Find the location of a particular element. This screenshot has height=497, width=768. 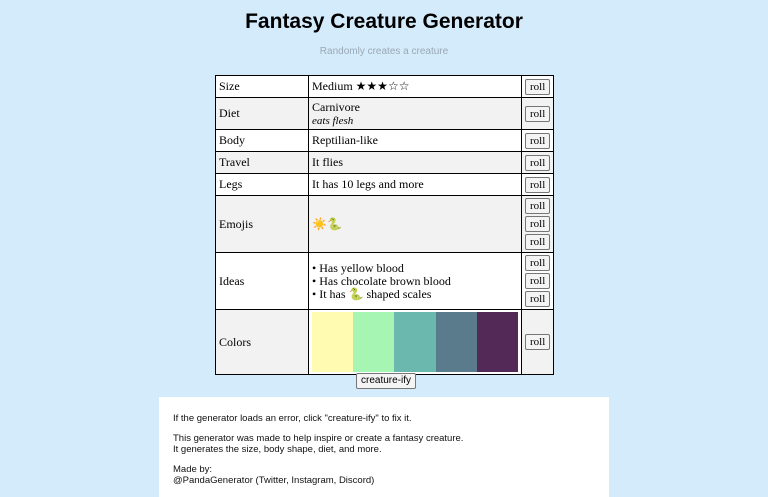

roll-travel-button: roll is located at coordinates (538, 162).